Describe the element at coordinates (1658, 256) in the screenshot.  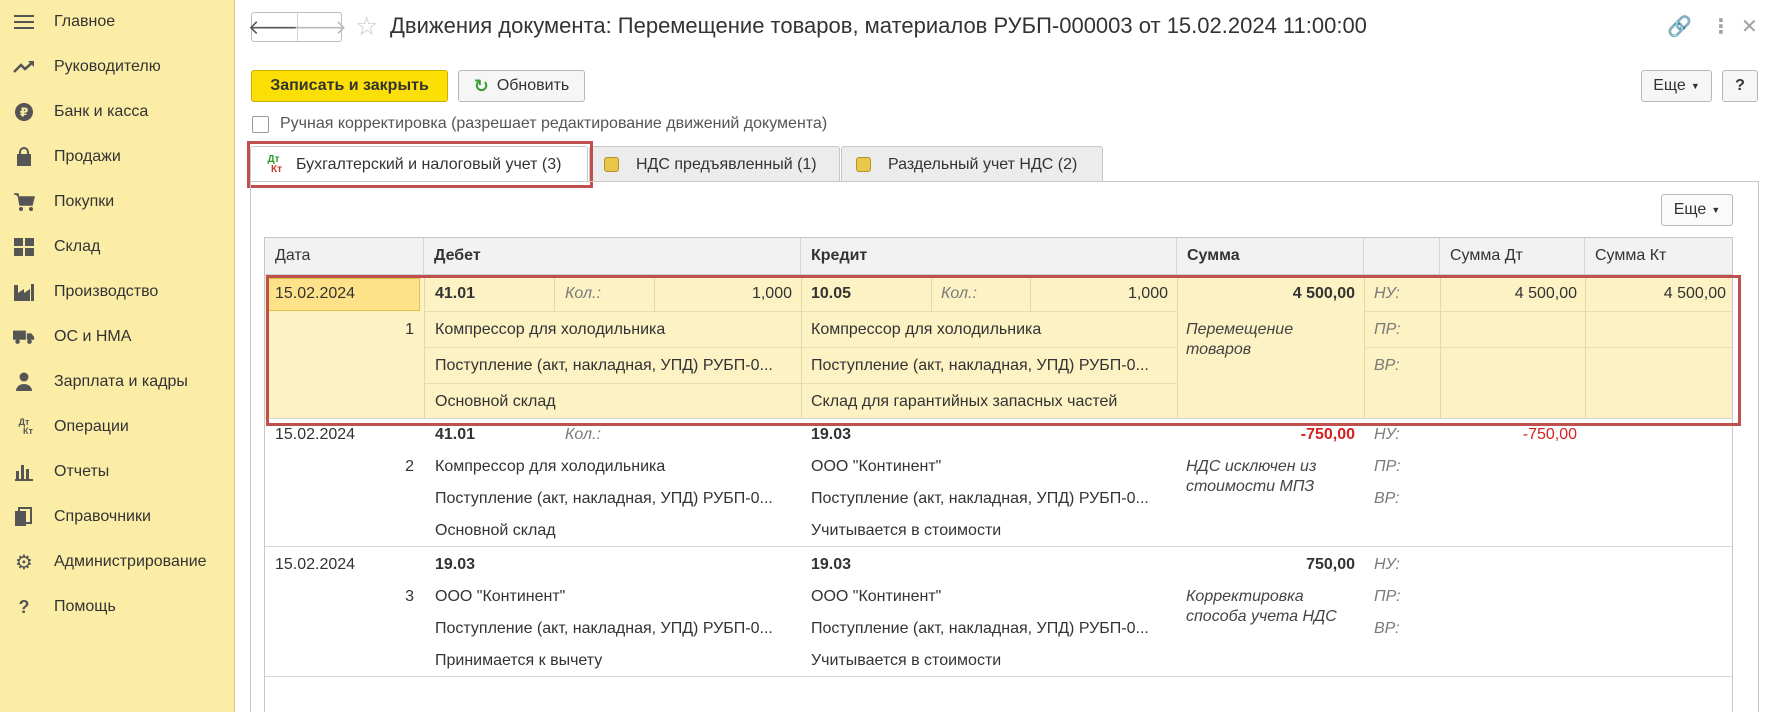
I see `column-header-sum-kt: Сумма Кт` at that location.